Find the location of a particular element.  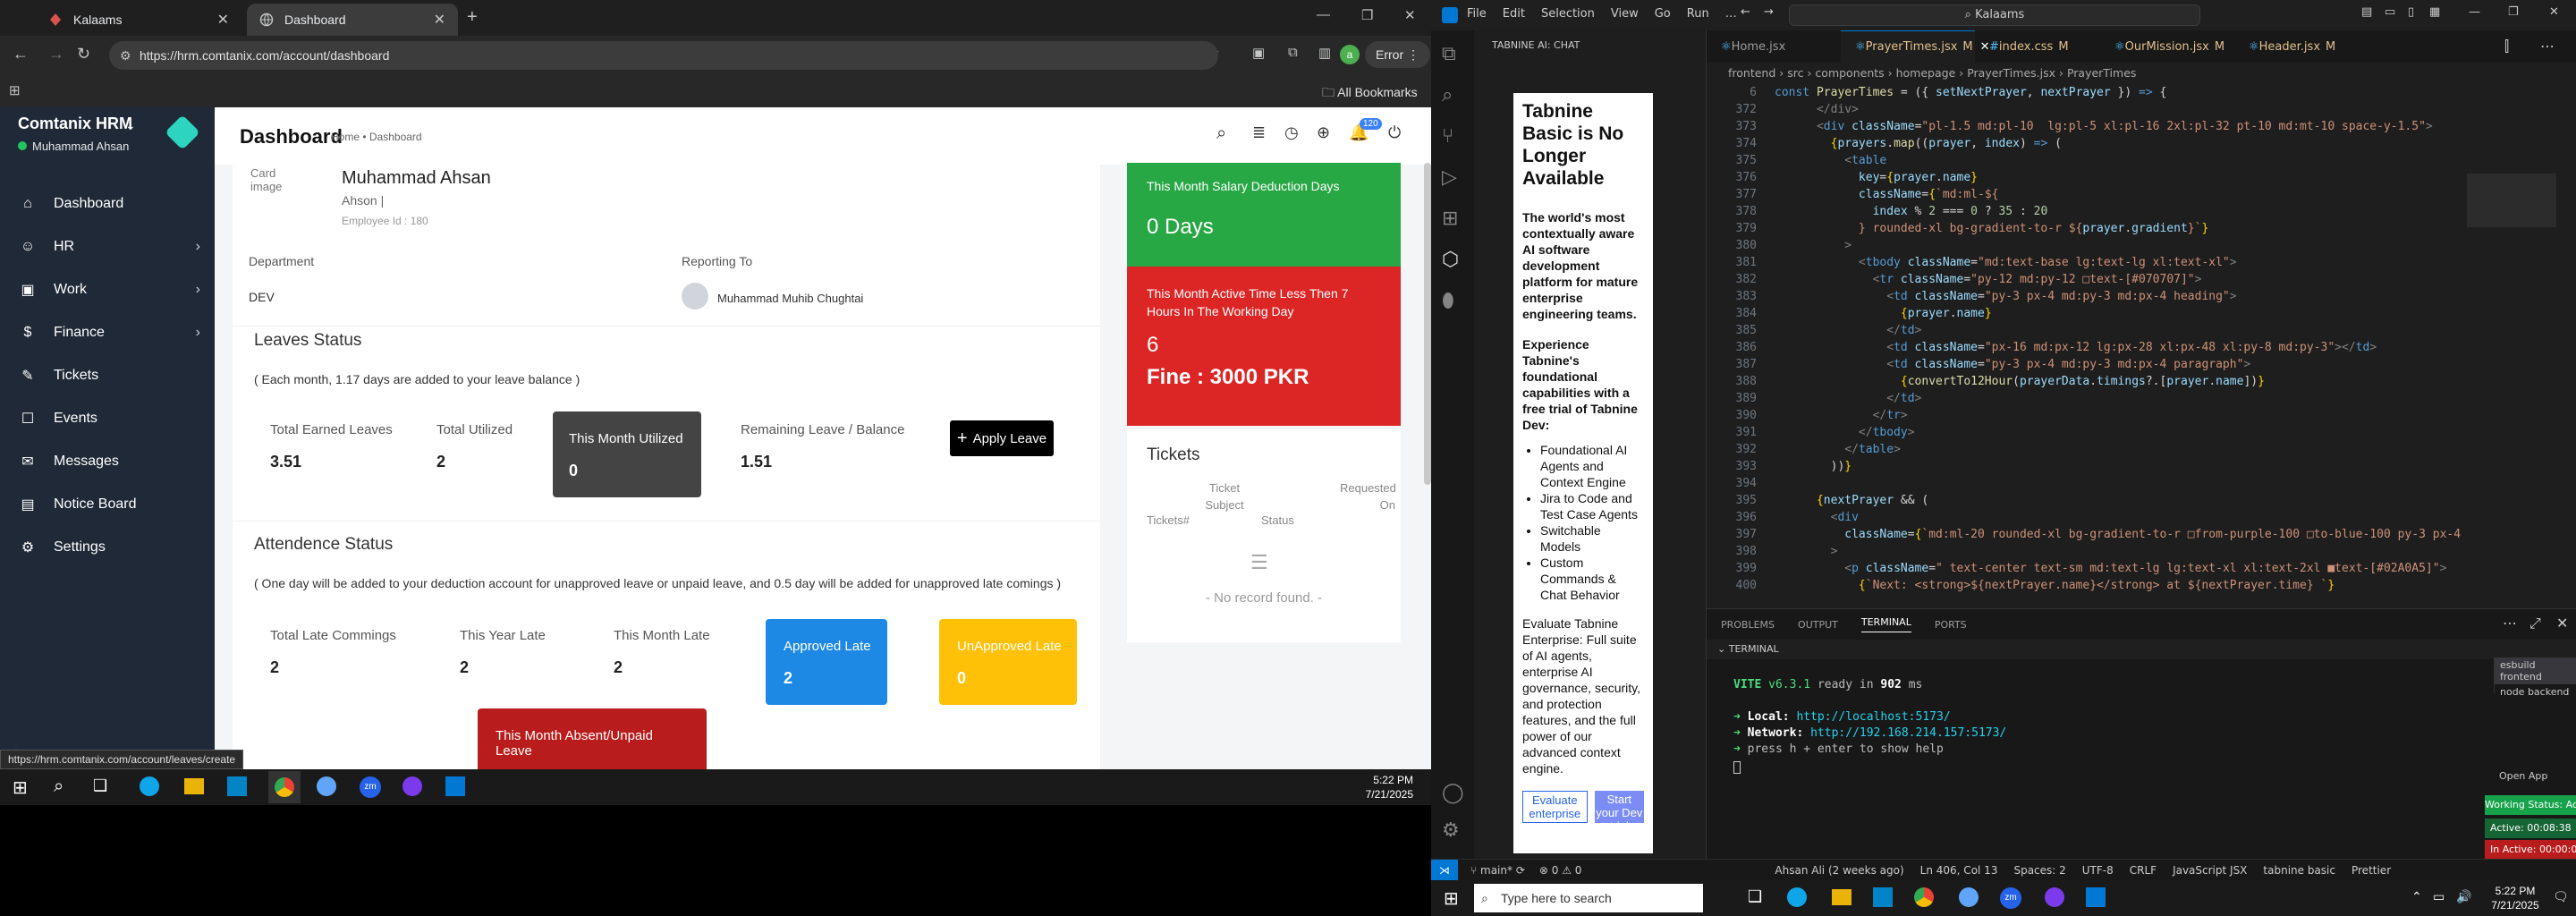

code-line: </td> is located at coordinates (1848, 330).